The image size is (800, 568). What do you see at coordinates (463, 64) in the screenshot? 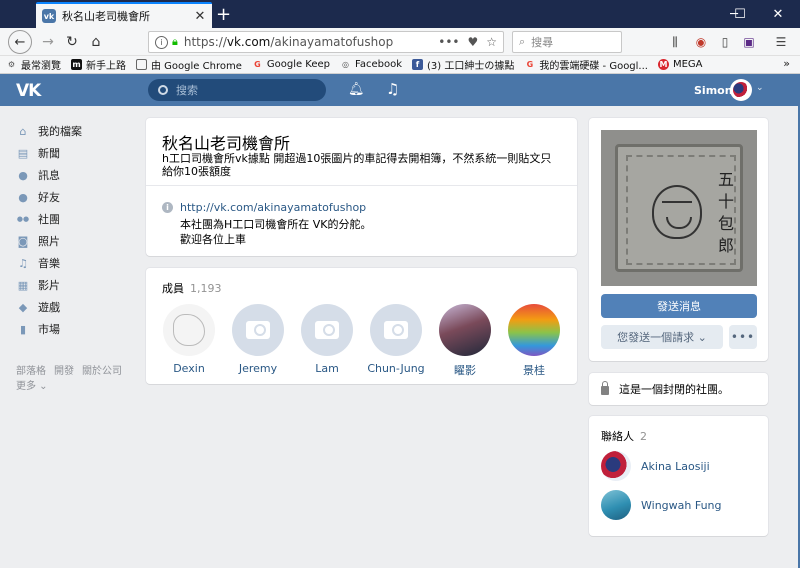
I see `bookmark-item: f (3) 工口紳士の據點` at bounding box center [463, 64].